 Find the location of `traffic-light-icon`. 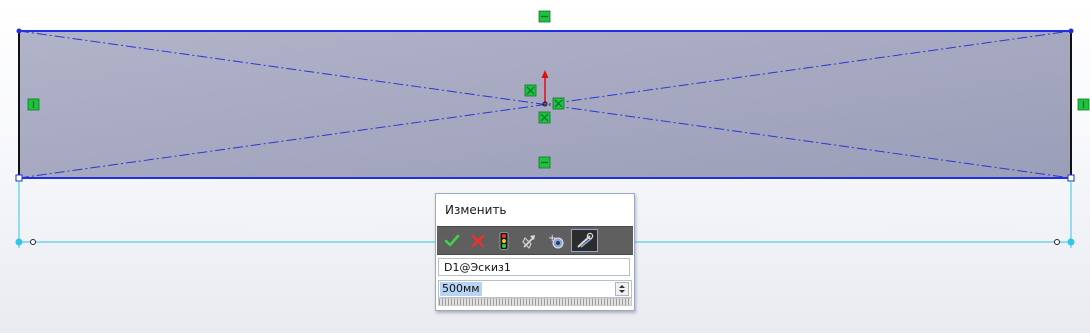

traffic-light-icon is located at coordinates (504, 240).